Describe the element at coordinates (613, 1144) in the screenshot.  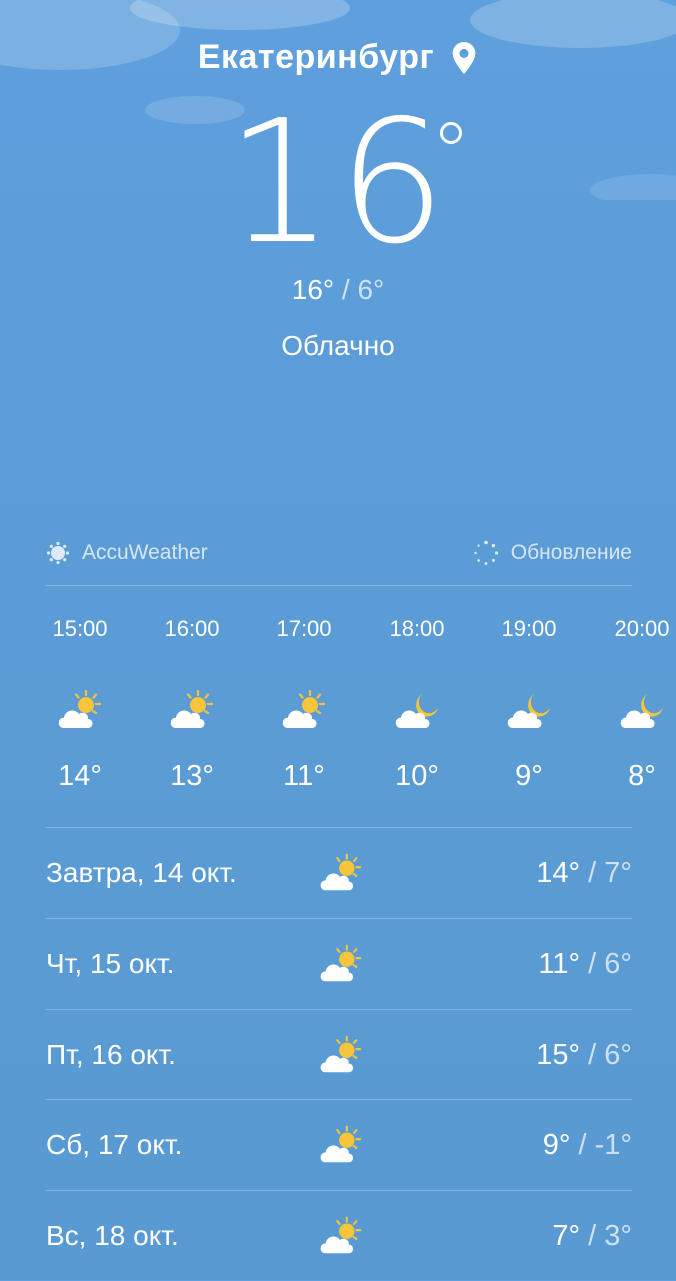
I see `day-low: -1°` at that location.